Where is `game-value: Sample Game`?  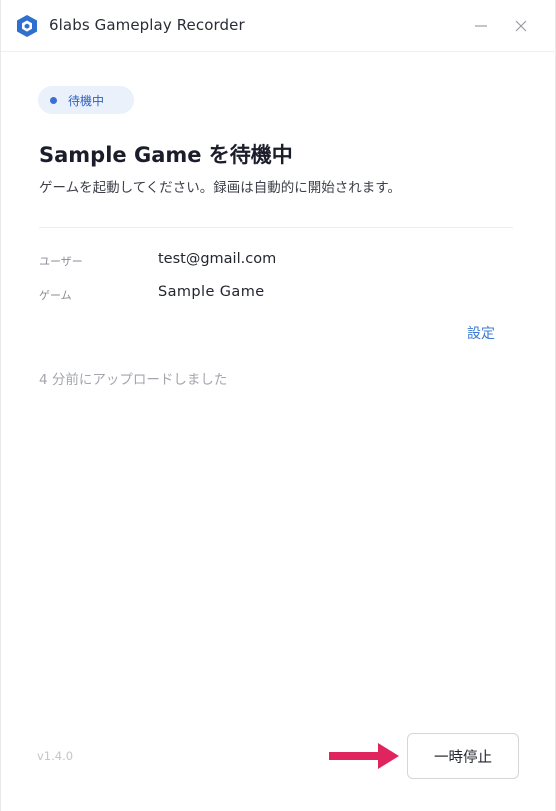
game-value: Sample Game is located at coordinates (211, 292).